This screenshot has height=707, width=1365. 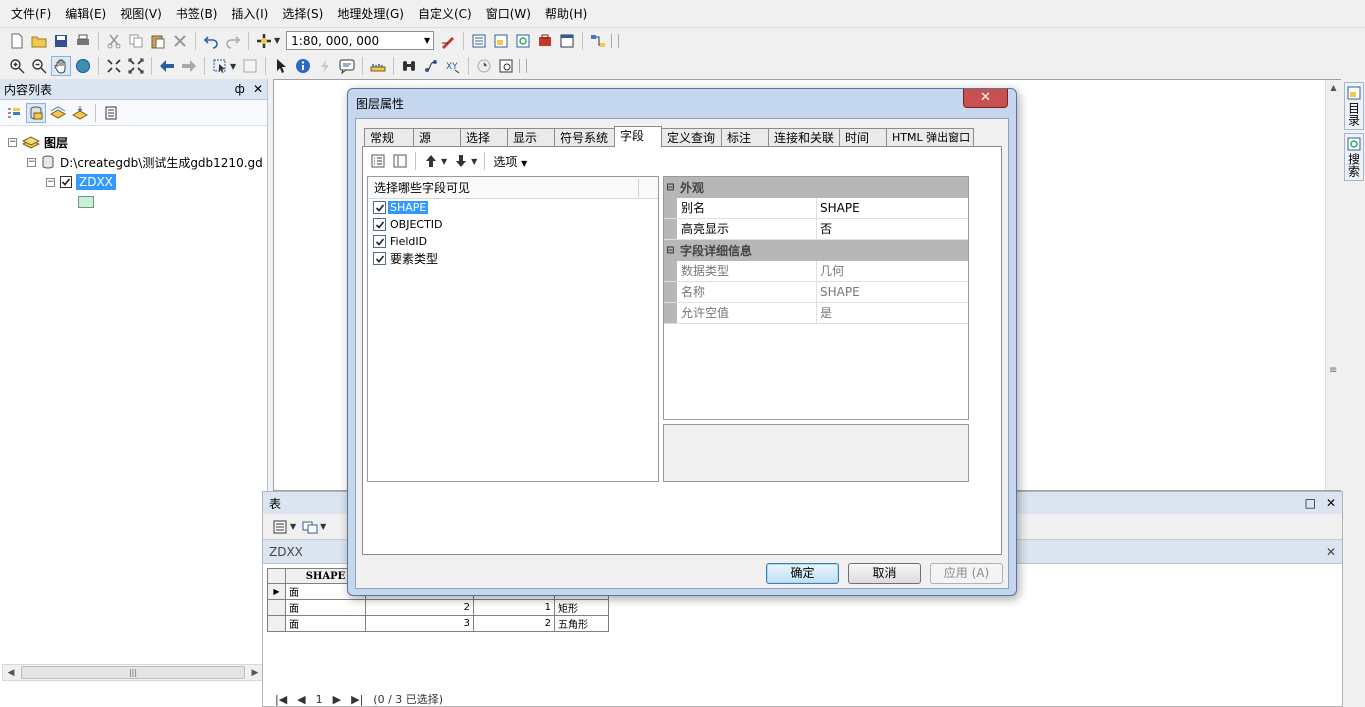 I want to click on scroll-thumb: |||, so click(x=133, y=672).